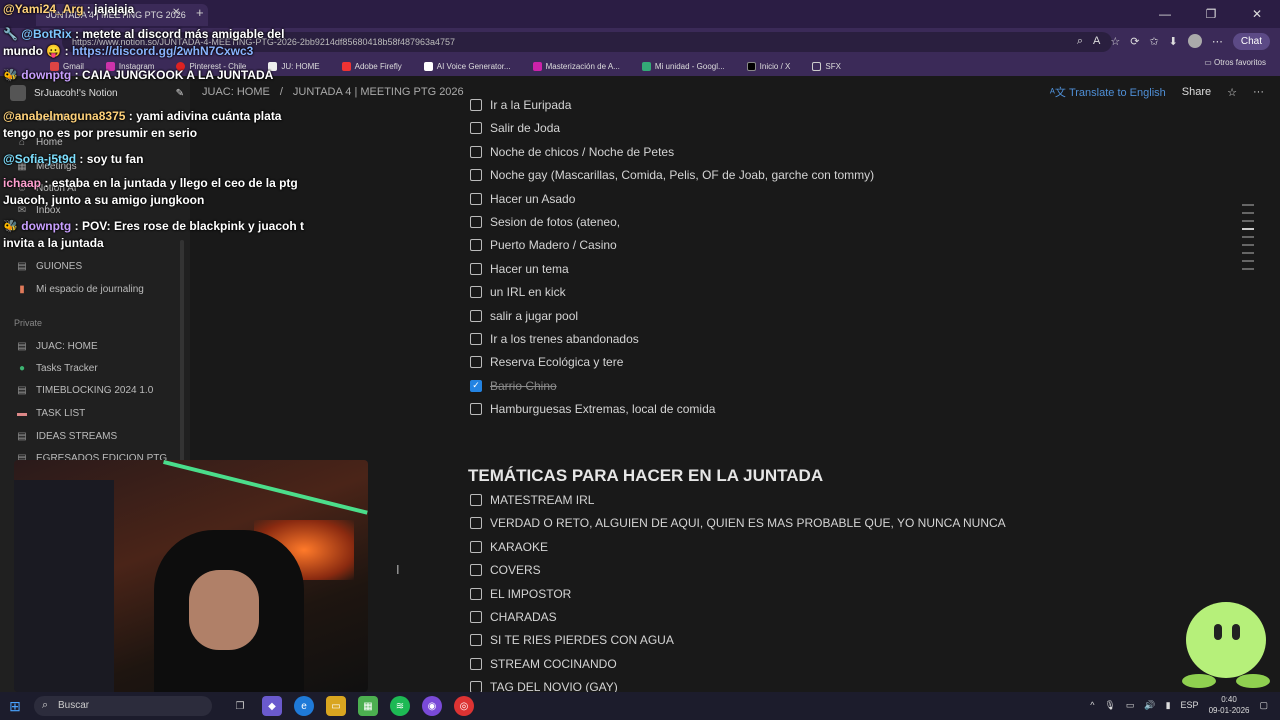 The height and width of the screenshot is (720, 1280). I want to click on copilot-icon: ◆, so click(272, 706).